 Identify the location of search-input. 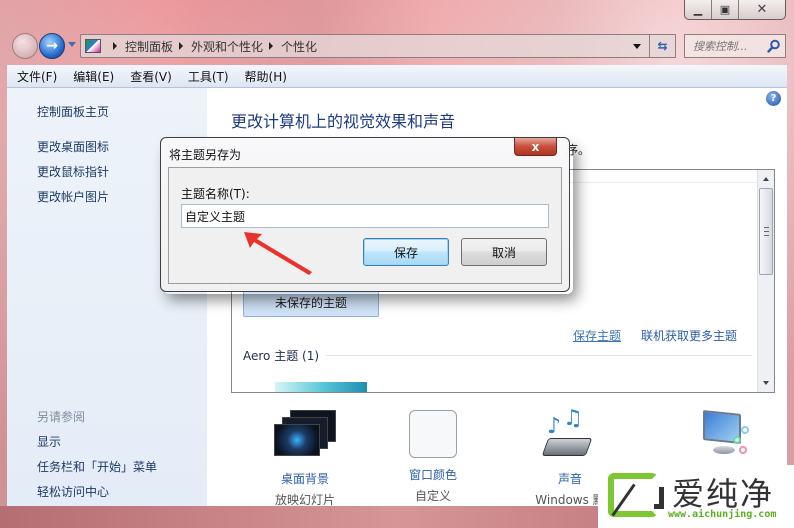
(728, 46).